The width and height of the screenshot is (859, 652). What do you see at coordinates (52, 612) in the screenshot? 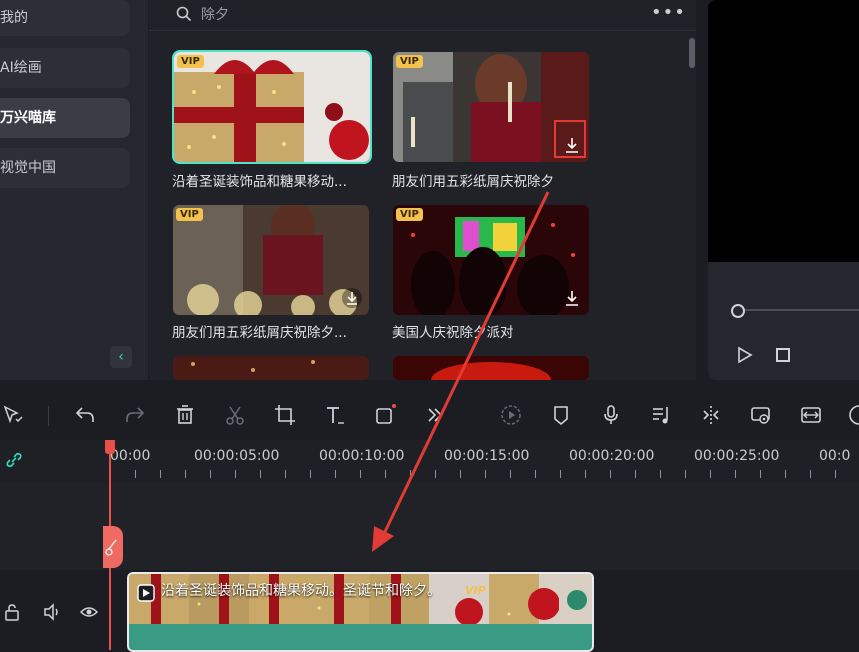
I see `volume-icon` at bounding box center [52, 612].